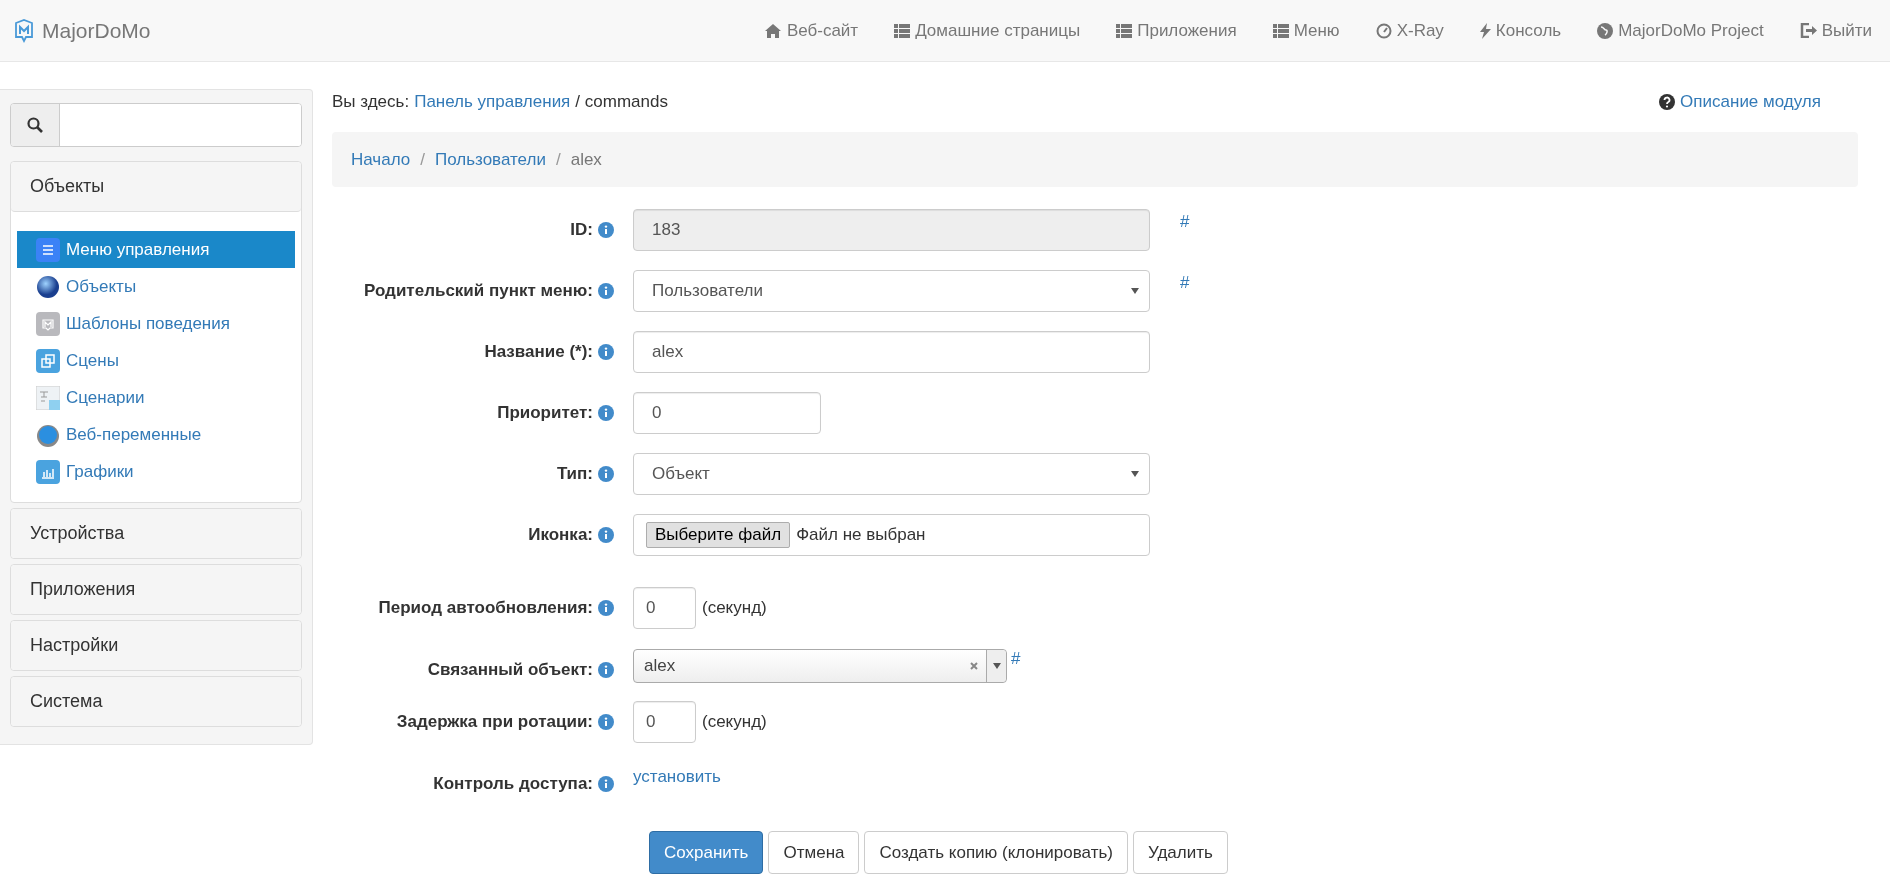  I want to click on accordion-header: Приложения, so click(156, 589).